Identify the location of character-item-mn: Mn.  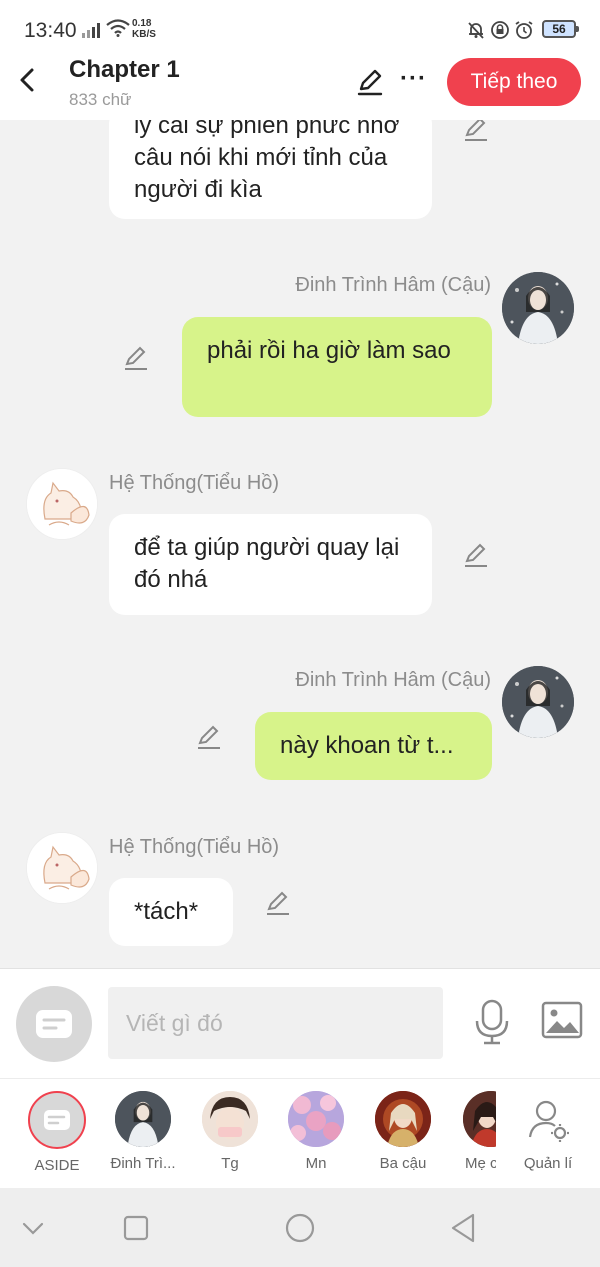
(316, 1131).